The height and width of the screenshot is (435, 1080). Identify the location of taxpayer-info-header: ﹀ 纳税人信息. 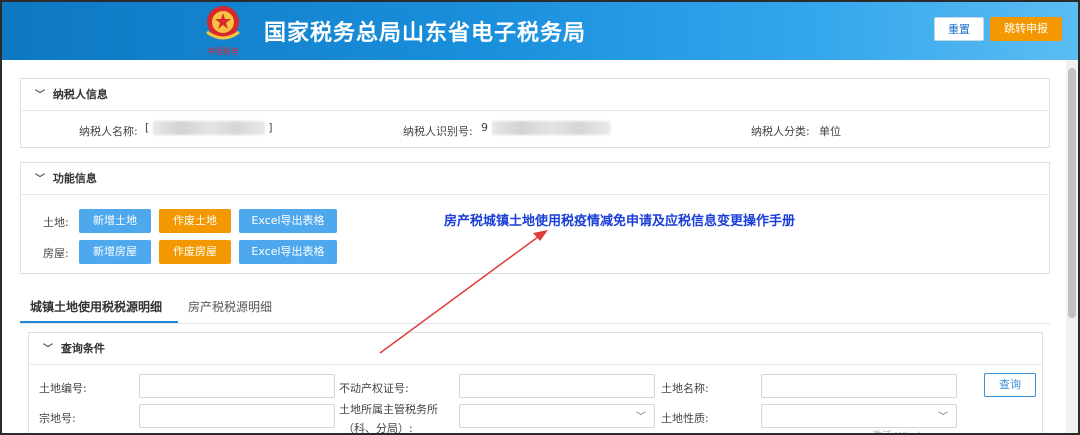
(535, 95).